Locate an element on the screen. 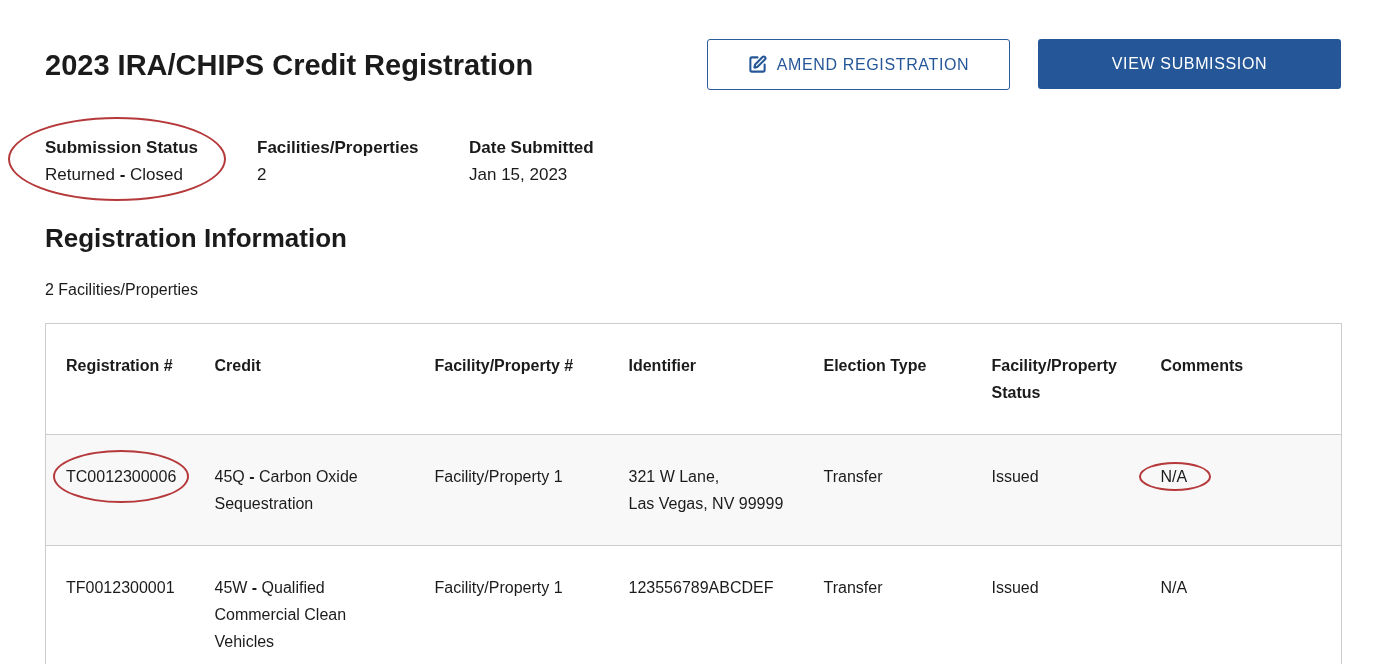 This screenshot has height=664, width=1376. table-cell-text: TF0012300001 is located at coordinates (120, 588).